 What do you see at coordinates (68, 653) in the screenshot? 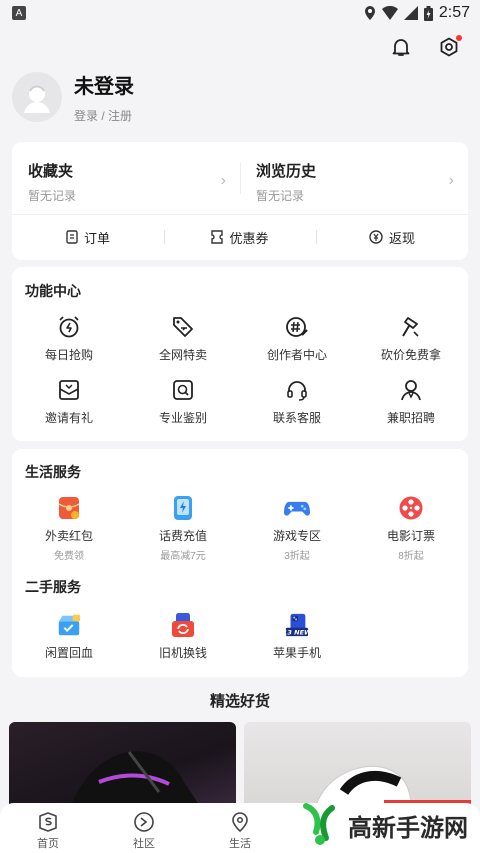
I see `idle-recycle-label: 闲置回血` at bounding box center [68, 653].